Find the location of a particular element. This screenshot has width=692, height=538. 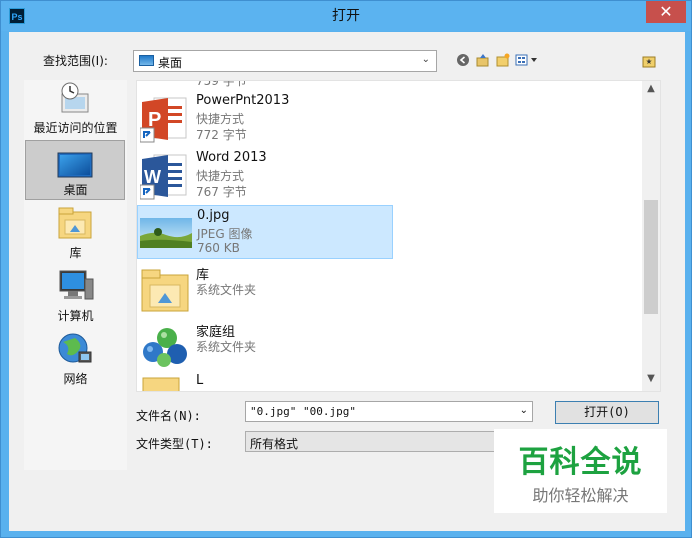

file-size: 772 字节 is located at coordinates (221, 135).